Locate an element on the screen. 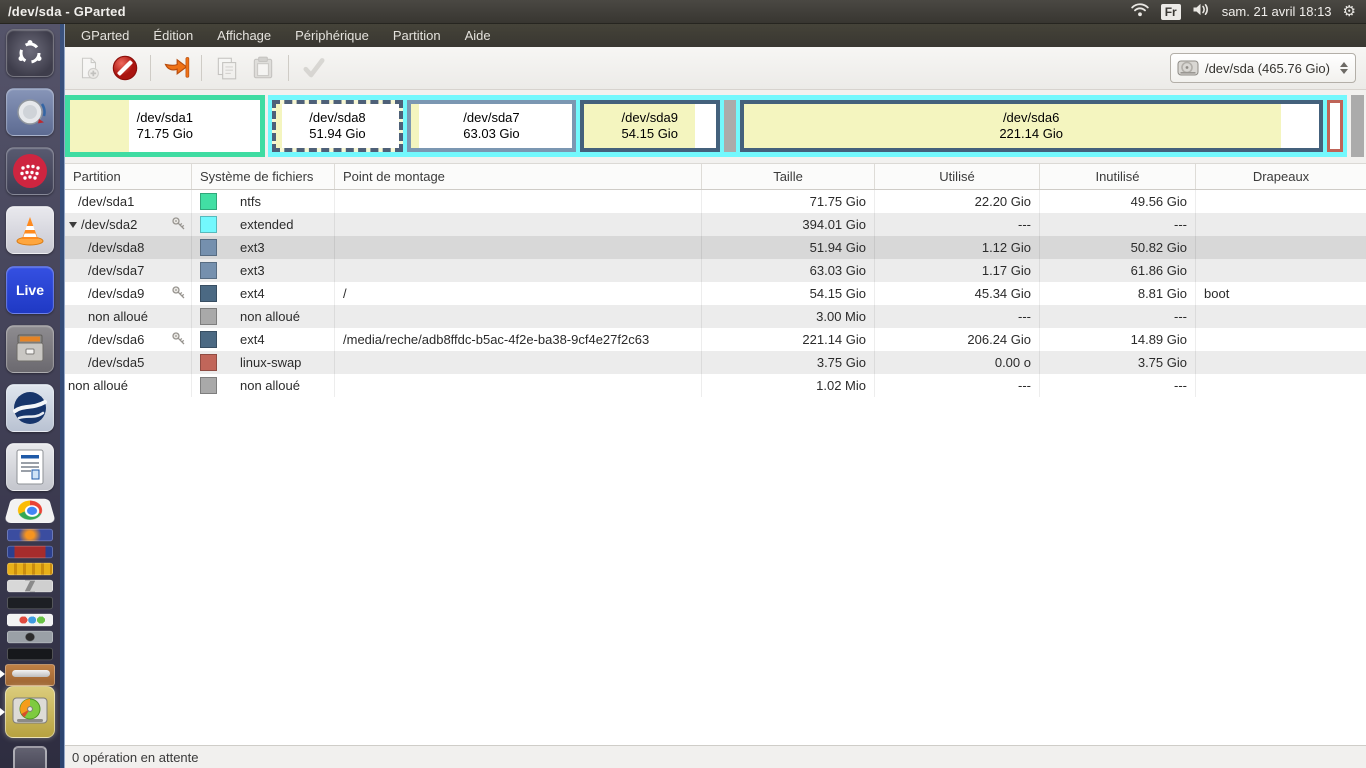 This screenshot has height=768, width=1366. panel-indicators: Fr sam. 21 avril 18:13 ⚙ is located at coordinates (1248, 12).